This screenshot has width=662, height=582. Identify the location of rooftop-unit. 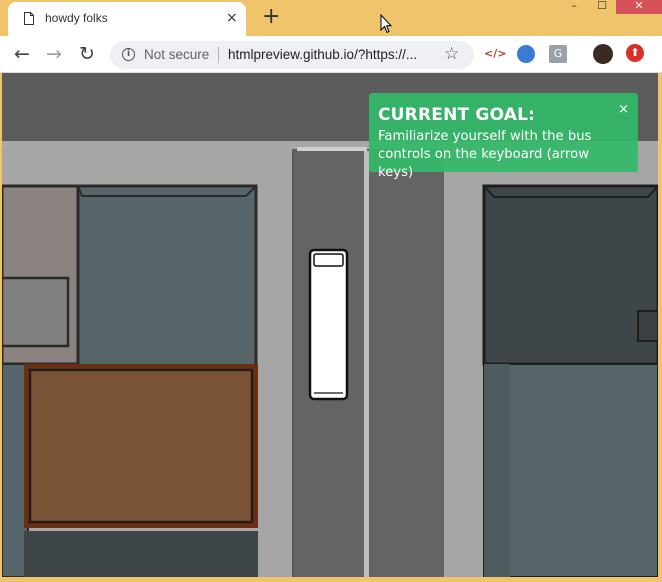
(647, 326).